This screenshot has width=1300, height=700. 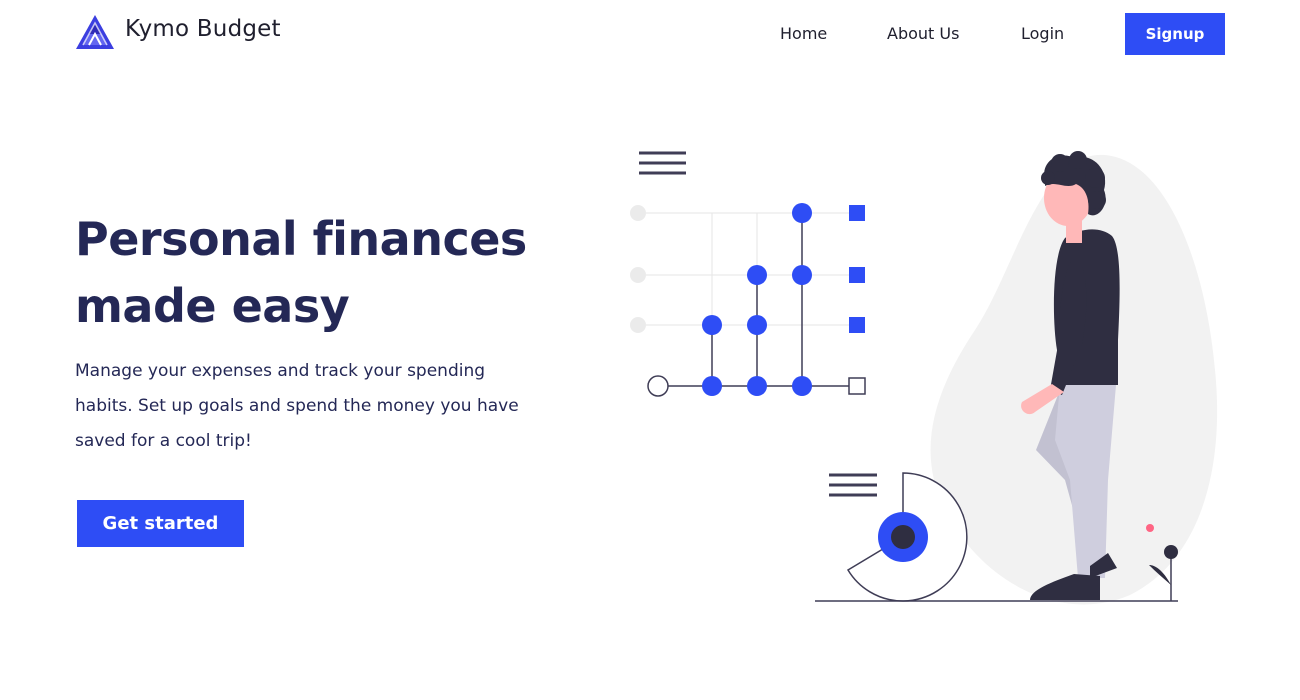 I want to click on chart-blue-squares, so click(x=857, y=269).